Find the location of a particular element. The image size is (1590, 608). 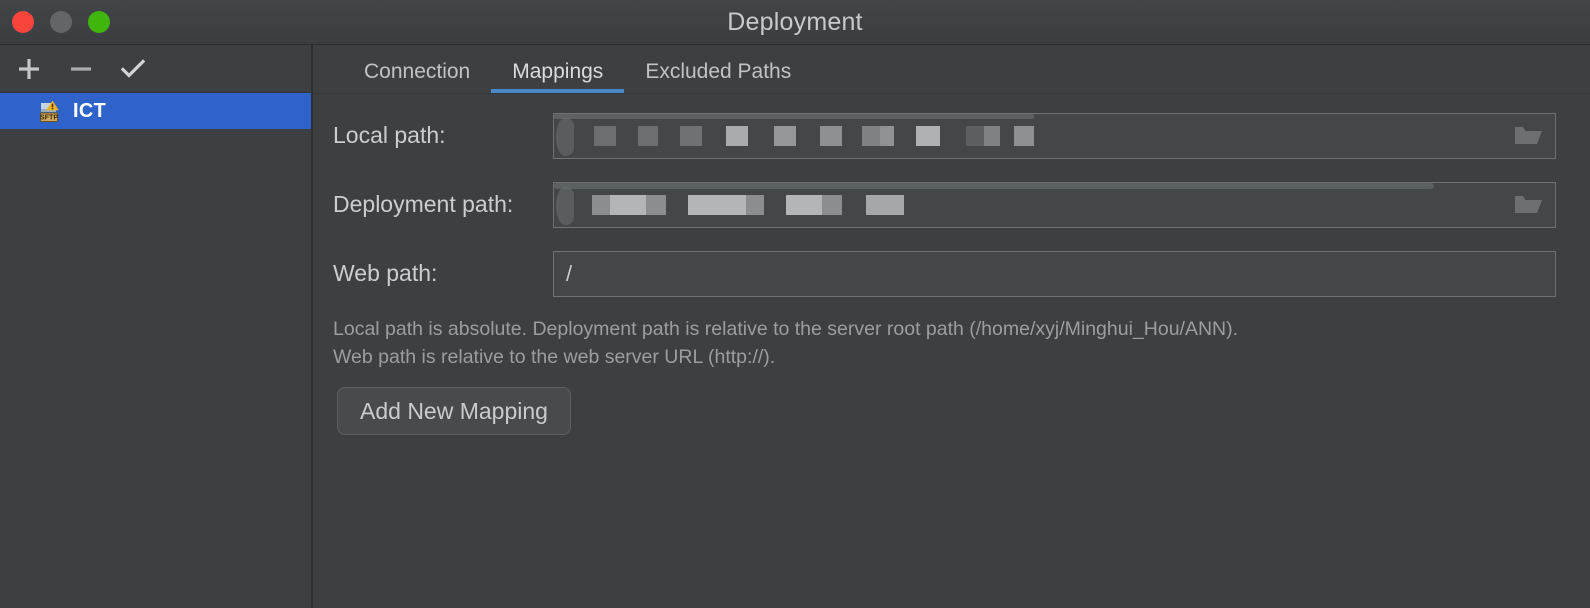

sidebar-toolbar is located at coordinates (155, 69).